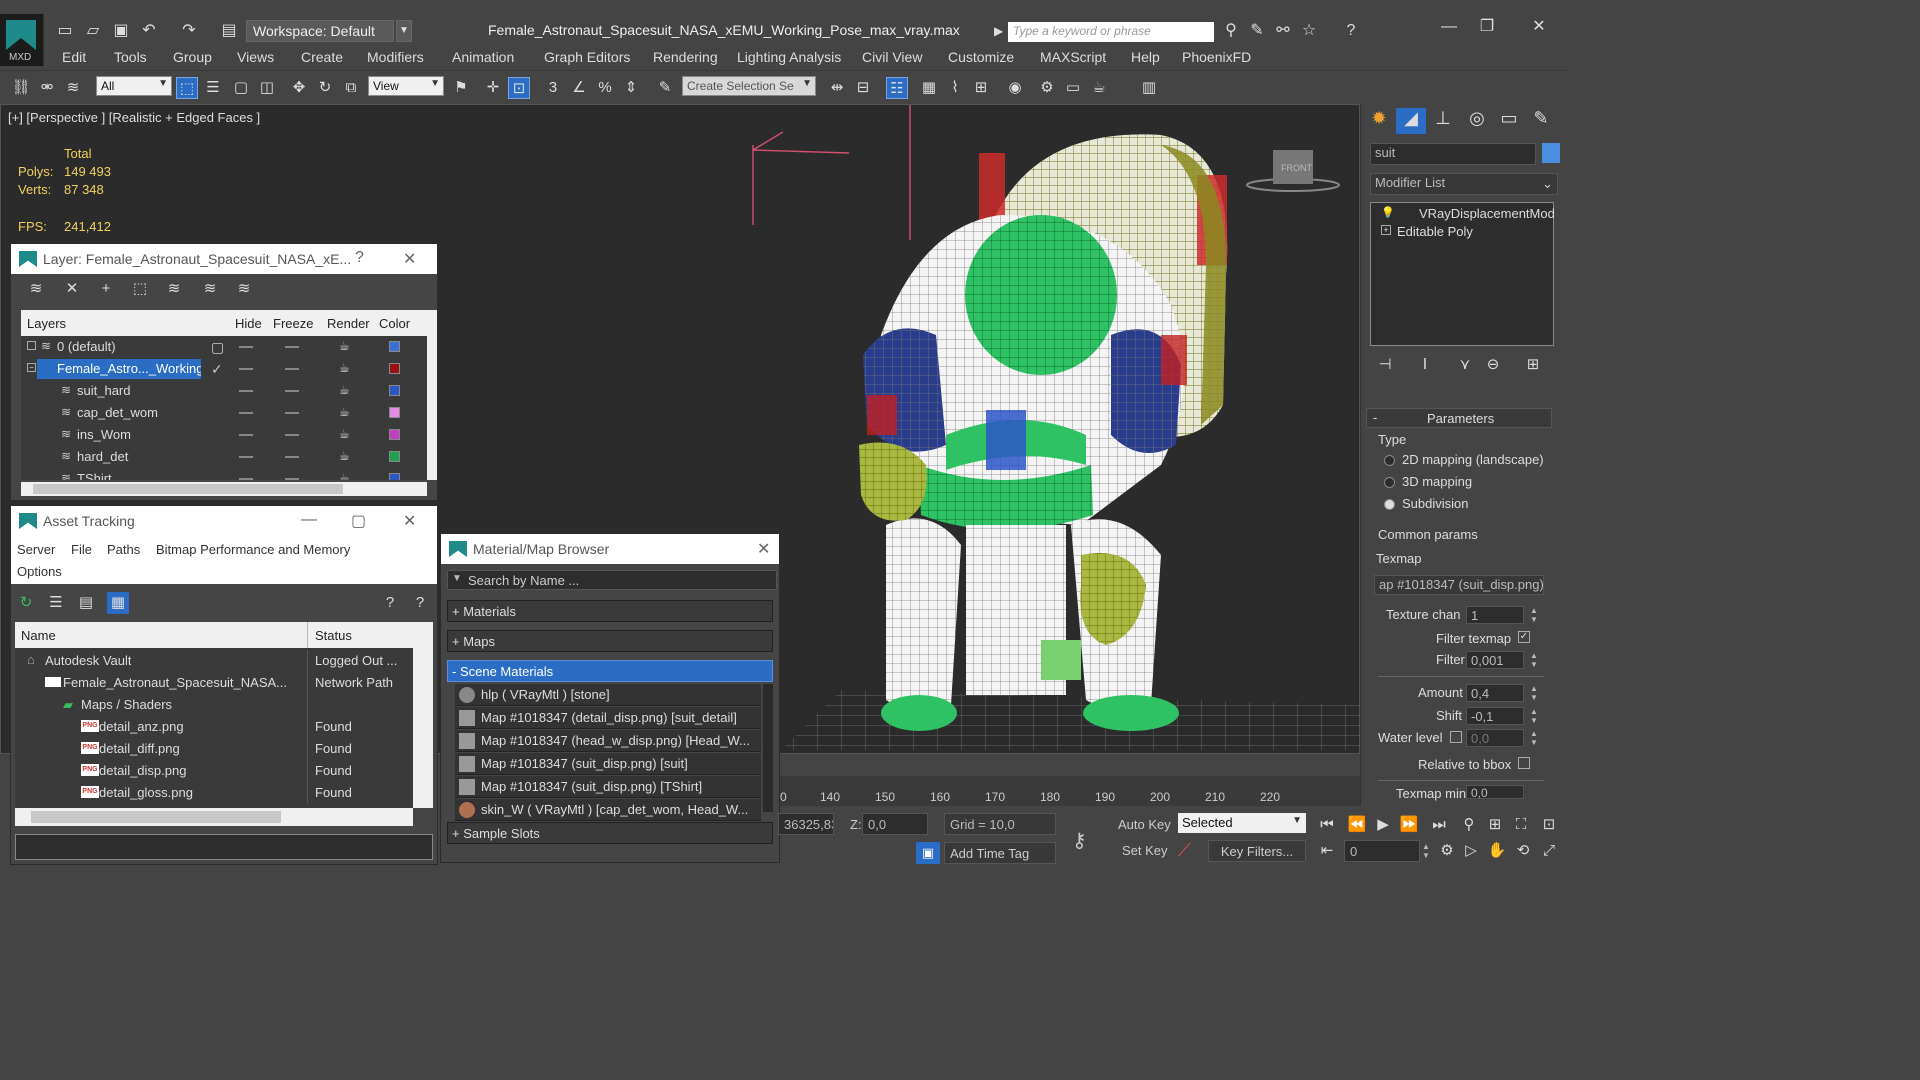 The width and height of the screenshot is (1920, 1080). Describe the element at coordinates (1073, 88) in the screenshot. I see `render-frame-icon: ▭` at that location.